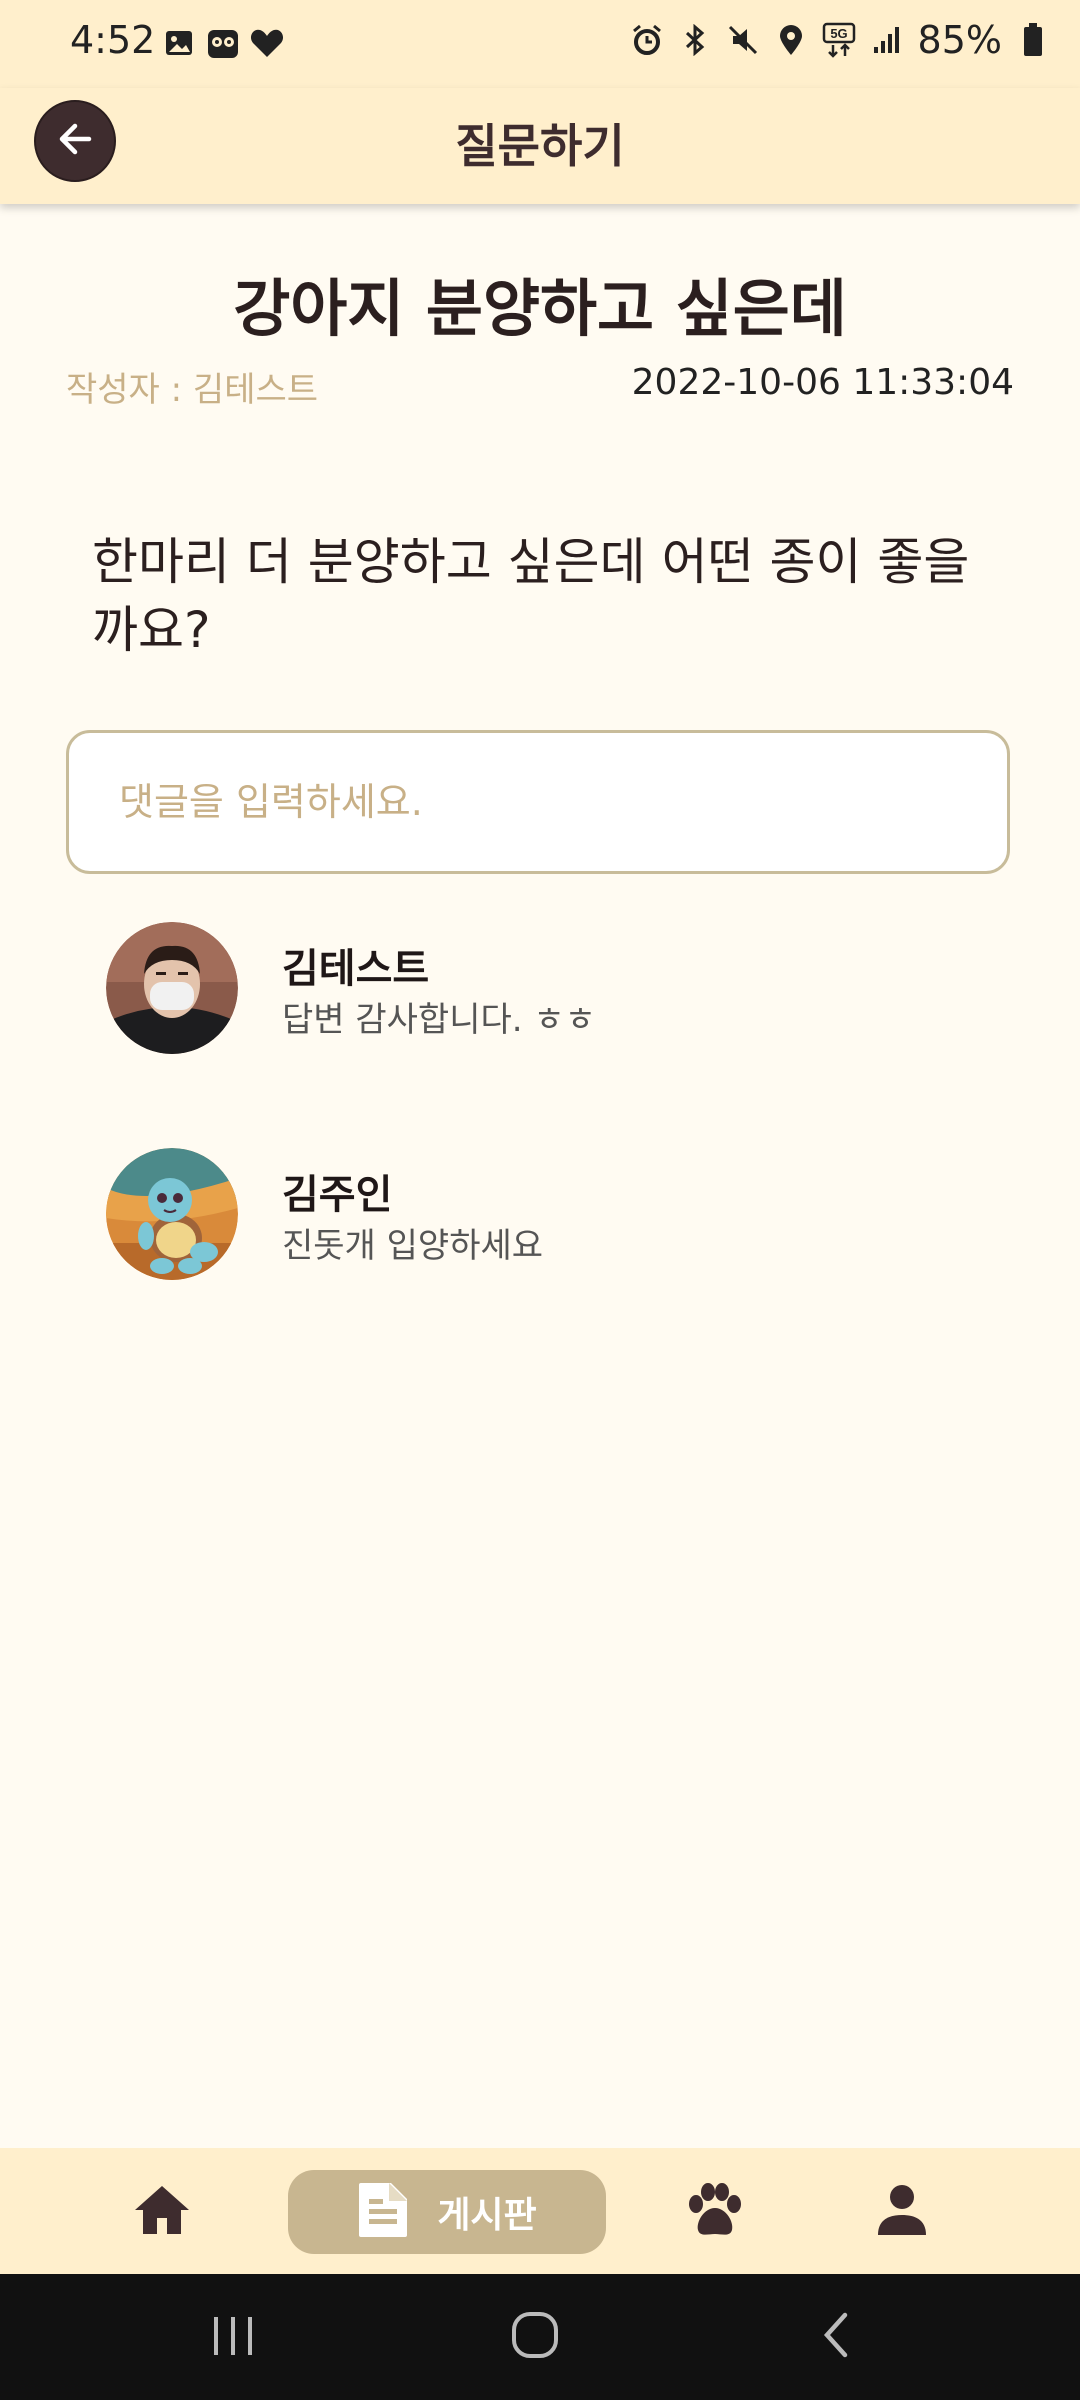 Image resolution: width=1080 pixels, height=2400 pixels. What do you see at coordinates (356, 969) in the screenshot?
I see `comment-author: 김테스트` at bounding box center [356, 969].